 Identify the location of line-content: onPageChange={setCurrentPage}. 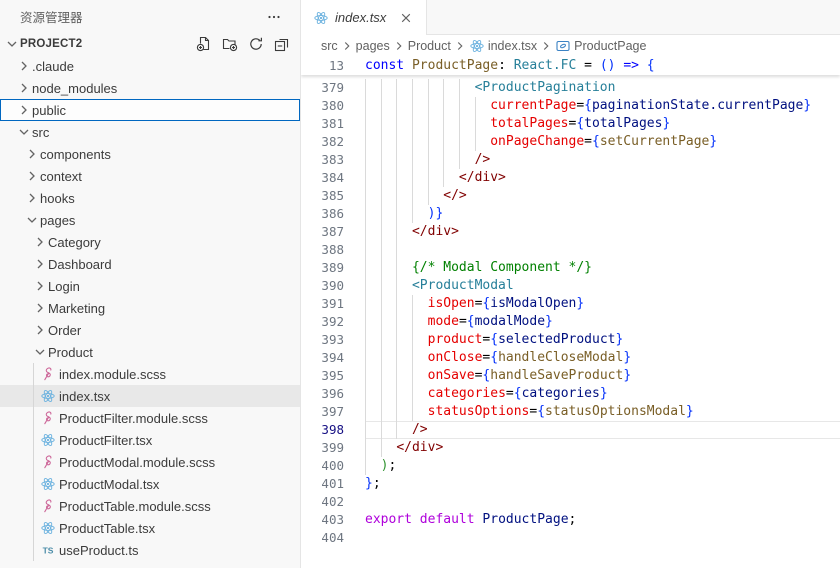
(602, 142).